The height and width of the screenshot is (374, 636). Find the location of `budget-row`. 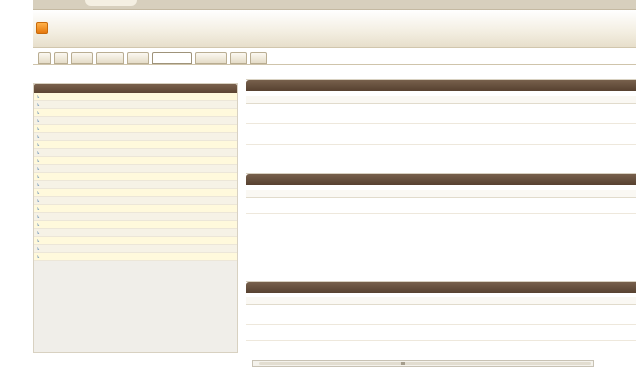

budget-row is located at coordinates (441, 218).